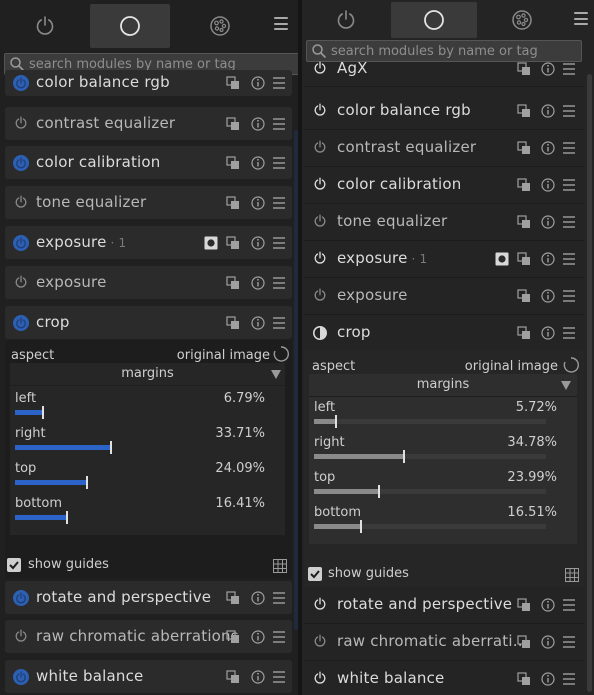 The width and height of the screenshot is (594, 695). I want to click on grid-icon, so click(572, 575).